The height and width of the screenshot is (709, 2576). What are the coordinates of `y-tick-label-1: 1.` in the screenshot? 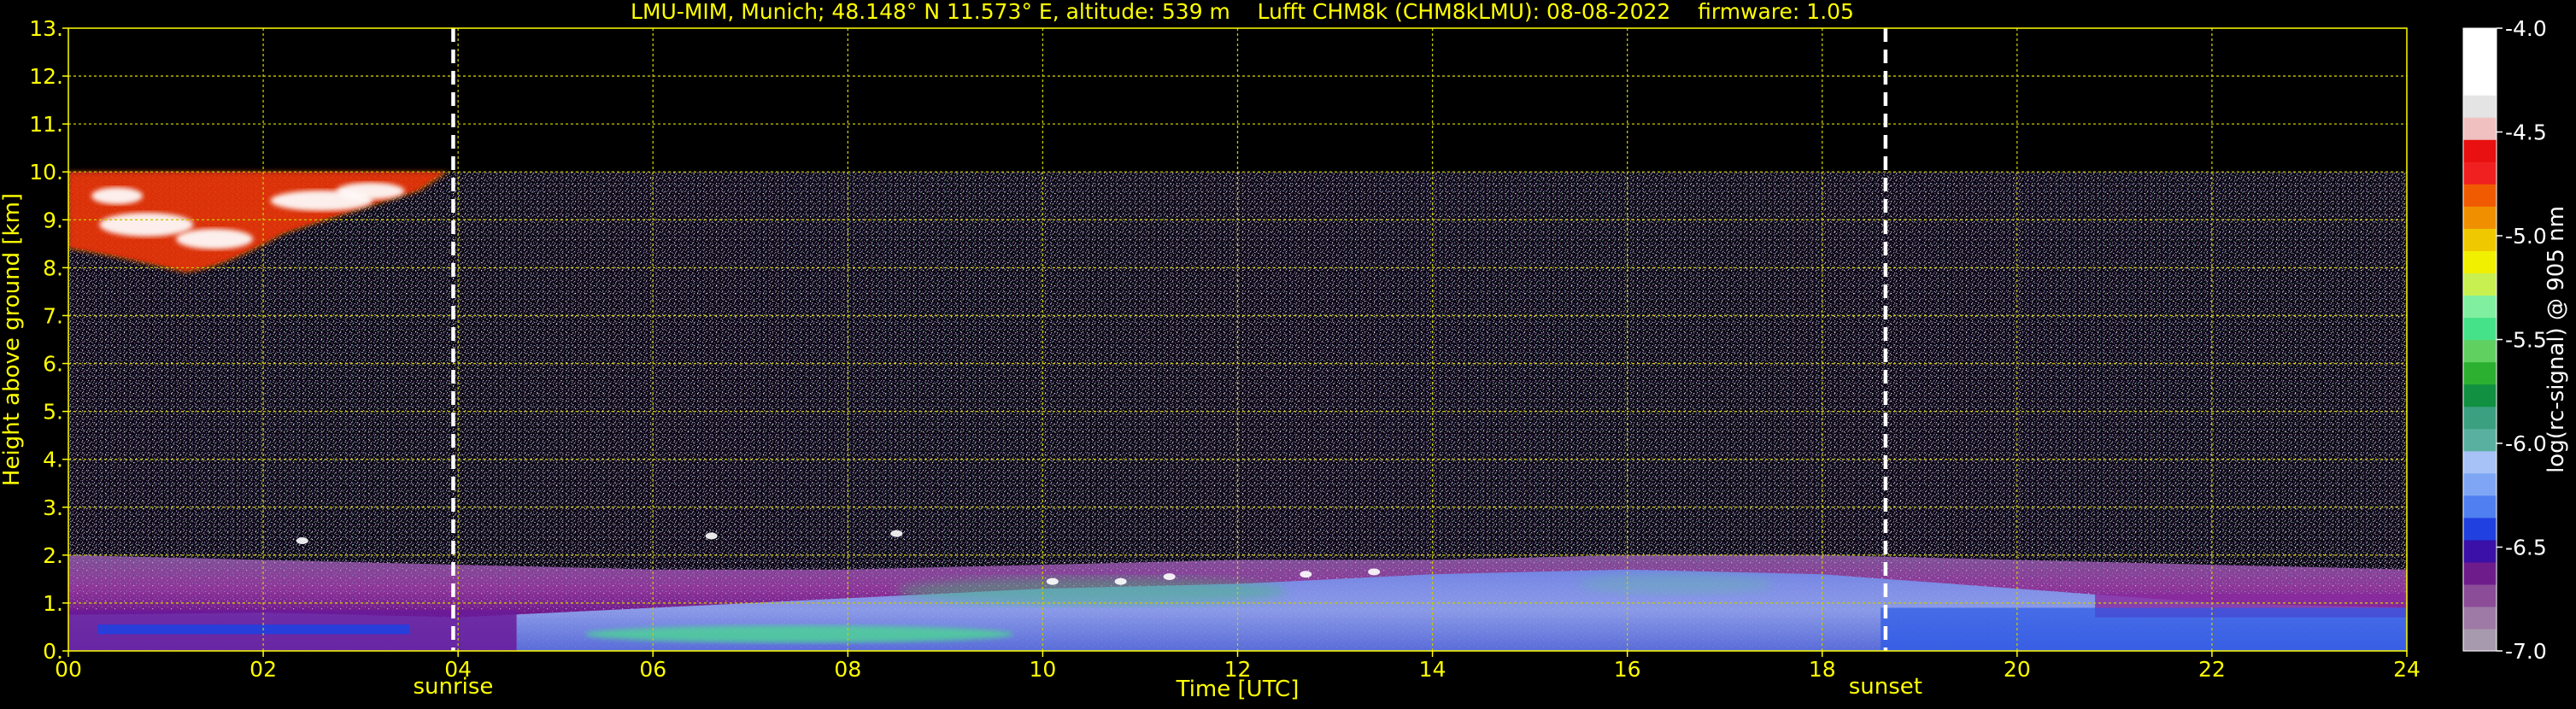 It's located at (53, 603).